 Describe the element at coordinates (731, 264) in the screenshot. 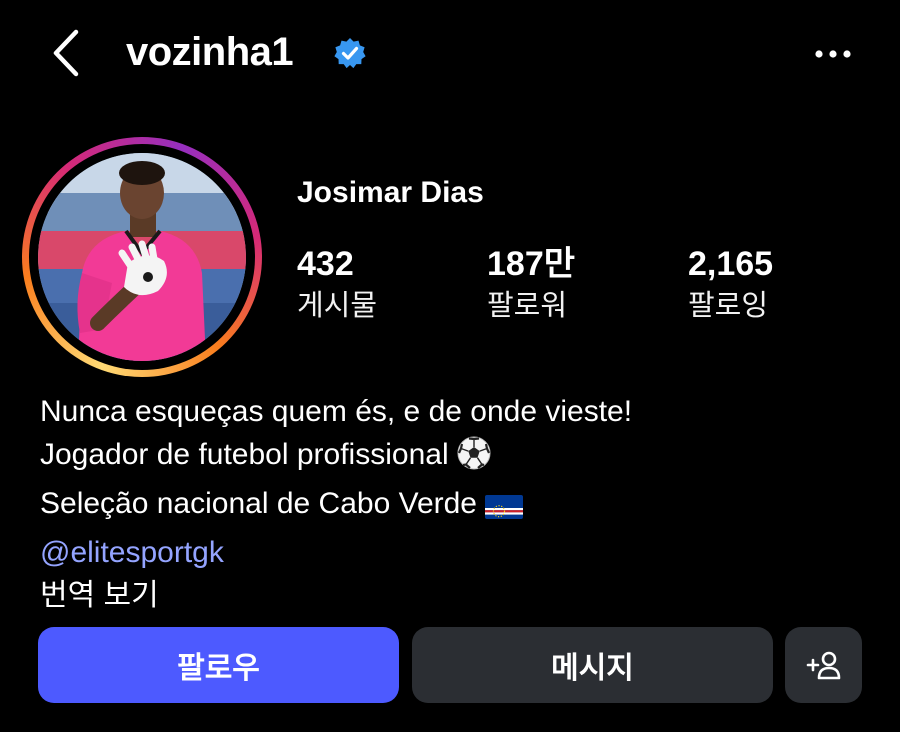

I see `stat-following-count: 2,165` at that location.